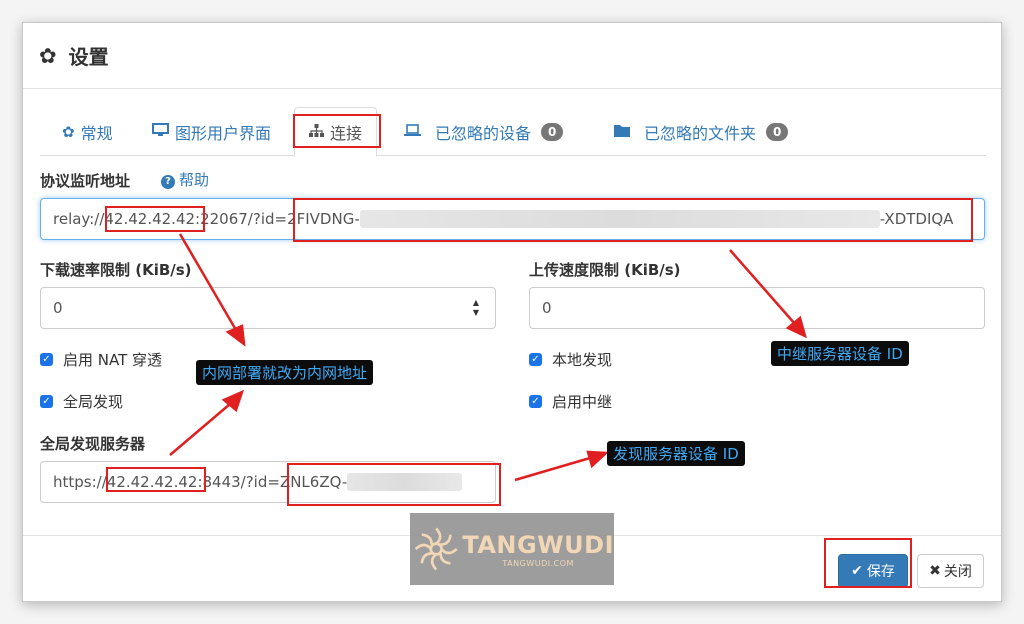  Describe the element at coordinates (512, 56) in the screenshot. I see `modal-header: ✿ 设置` at that location.